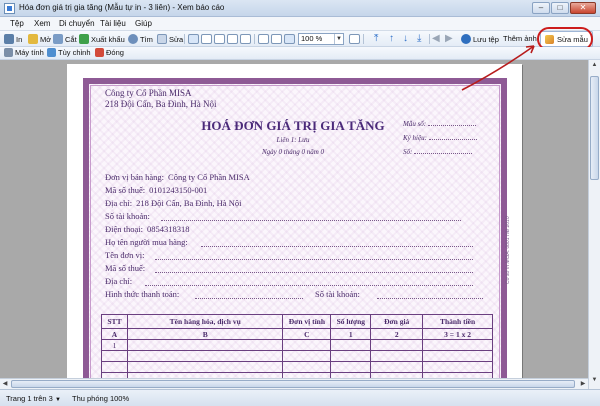  I want to click on annotation-arrow, so click(498, 68).